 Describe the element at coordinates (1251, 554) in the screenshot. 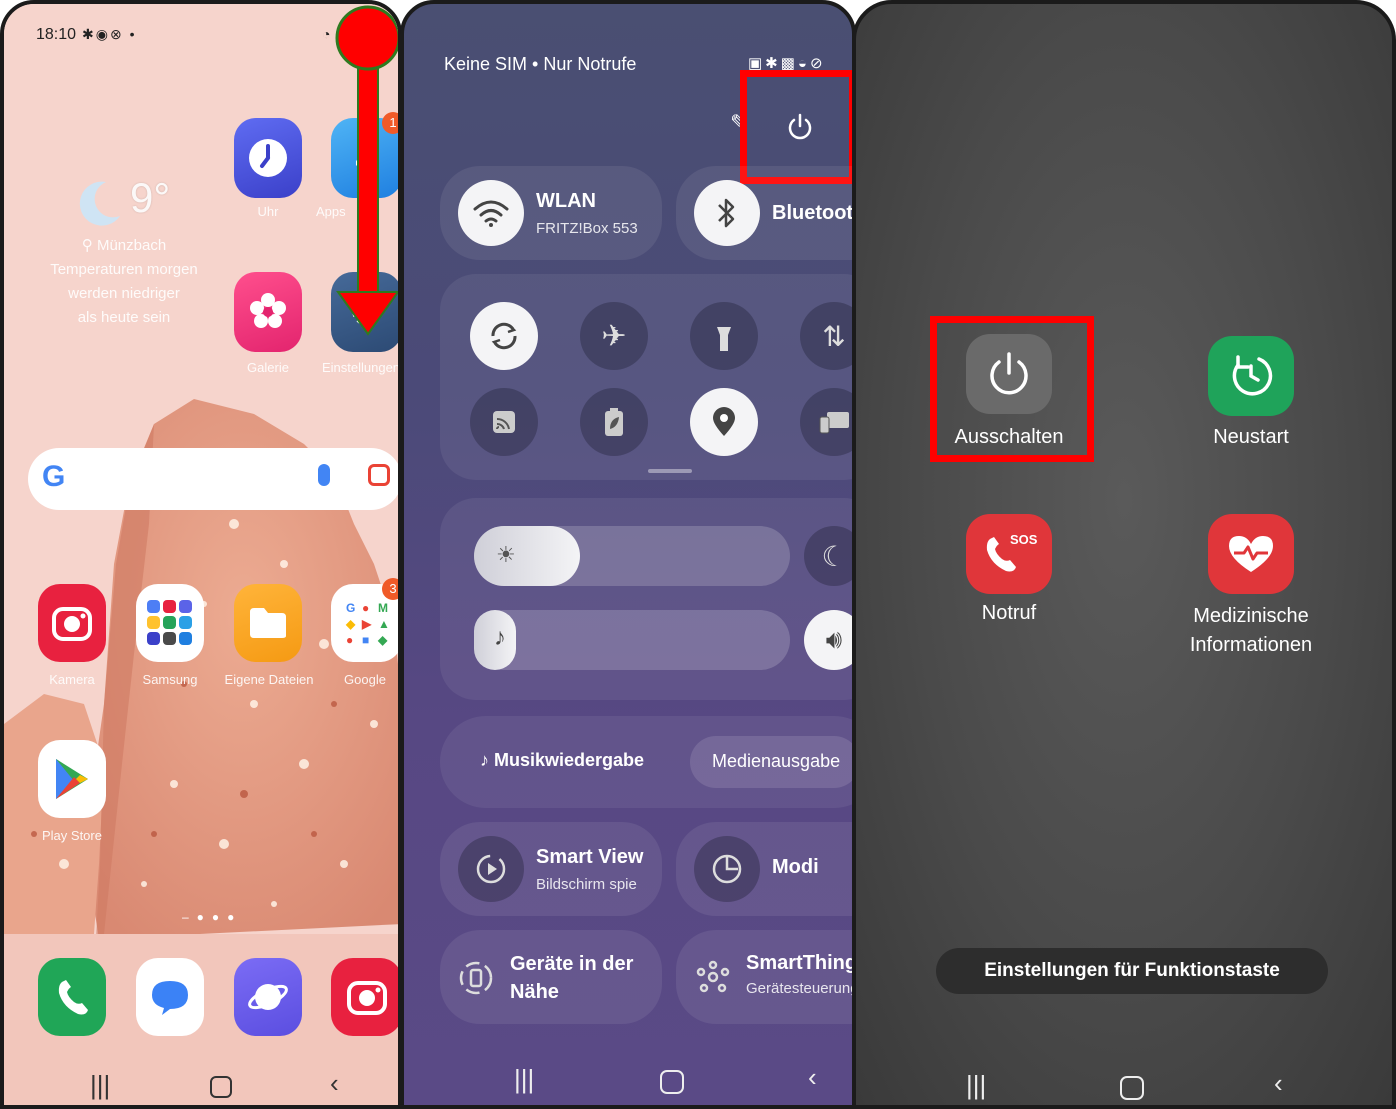

I see `medical-info-button` at that location.